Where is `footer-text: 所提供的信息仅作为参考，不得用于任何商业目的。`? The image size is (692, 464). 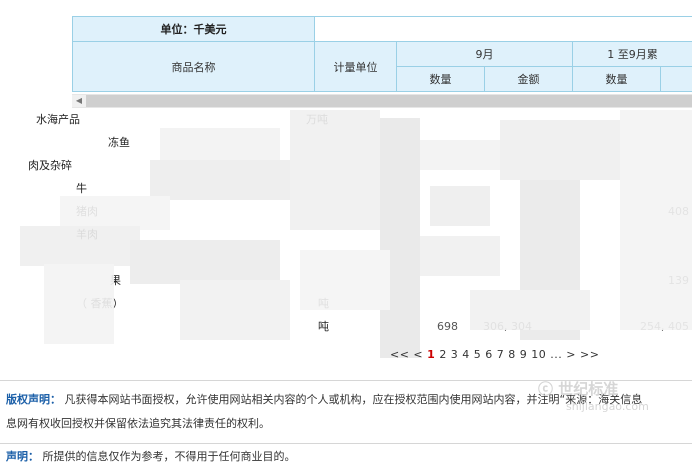 footer-text: 所提供的信息仅作为参考，不得用于任何商业目的。 is located at coordinates (169, 456).